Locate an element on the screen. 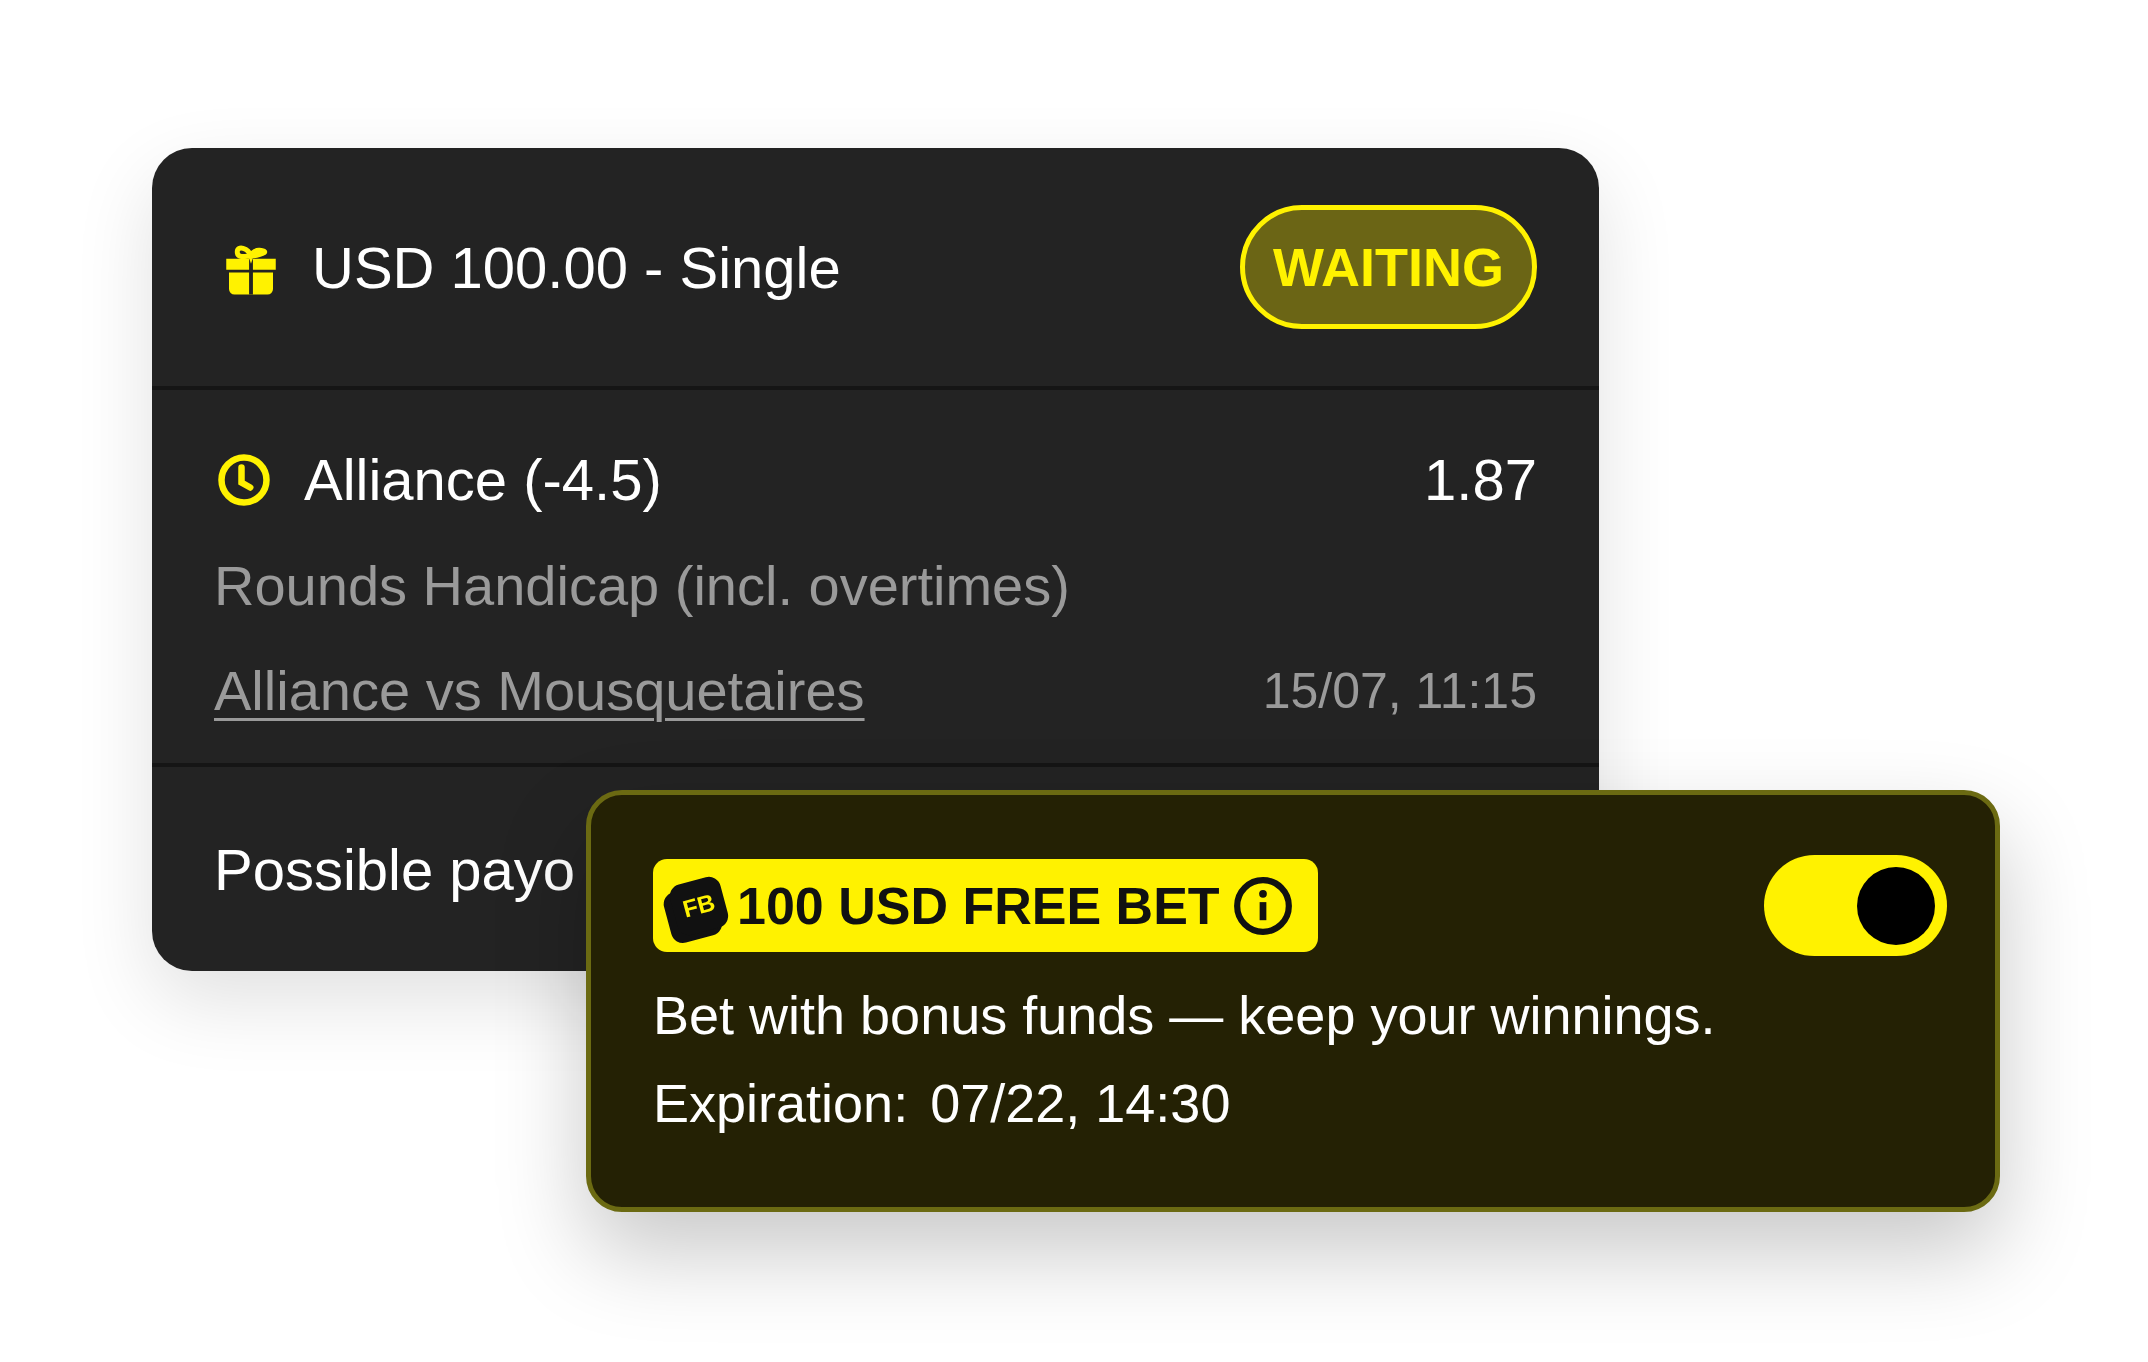 This screenshot has height=1362, width=2148. expiration-value: 07/22, 14:30 is located at coordinates (1080, 1103).